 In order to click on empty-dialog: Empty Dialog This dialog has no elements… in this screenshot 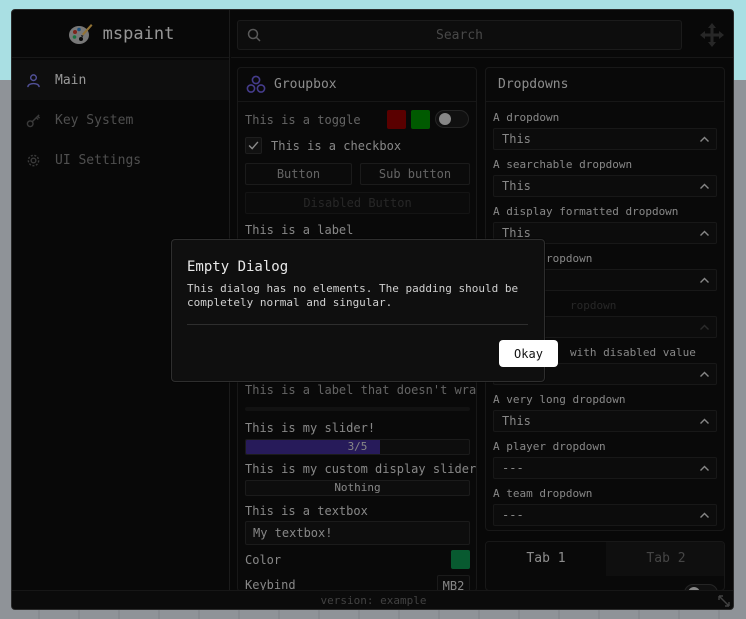, I will do `click(364, 310)`.